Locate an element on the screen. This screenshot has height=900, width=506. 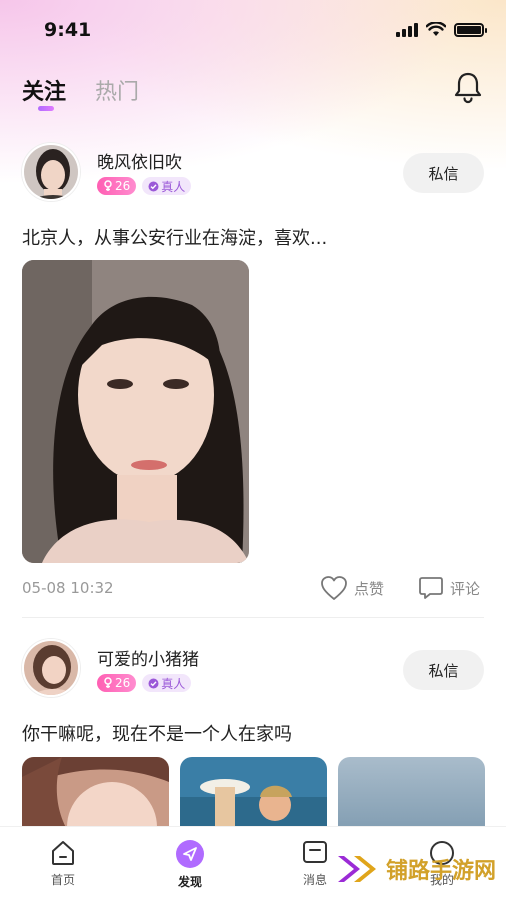
comment-button: 评论 is located at coordinates (449, 588).